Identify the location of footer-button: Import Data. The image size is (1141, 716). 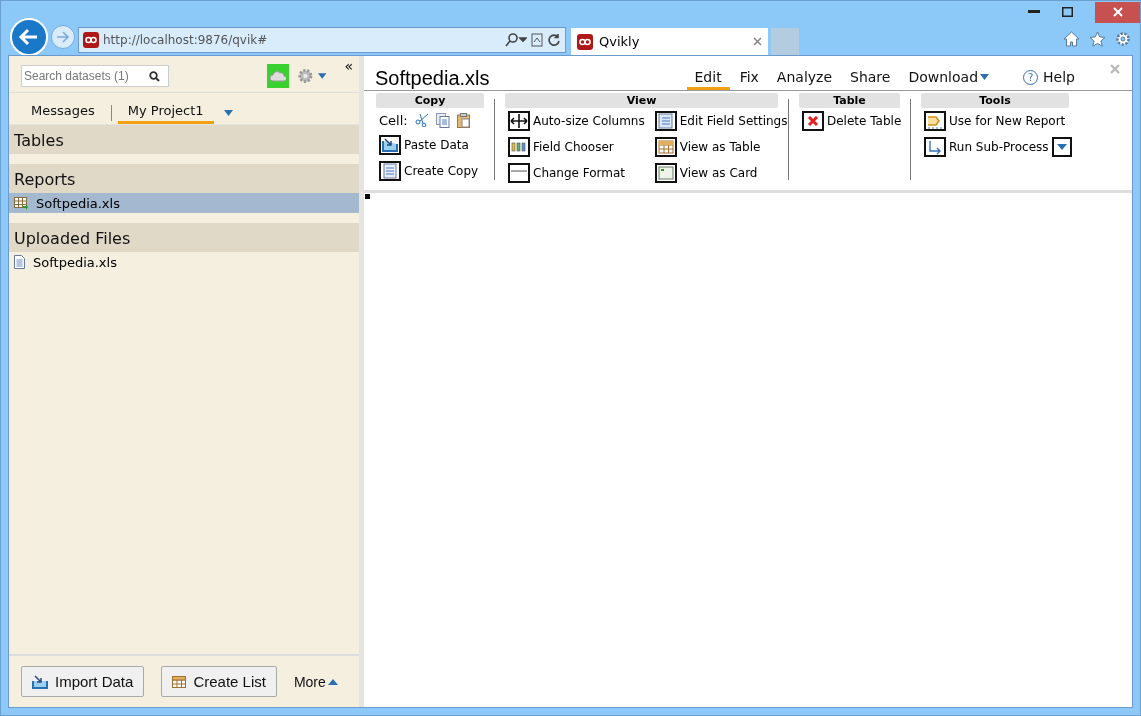
(83, 681).